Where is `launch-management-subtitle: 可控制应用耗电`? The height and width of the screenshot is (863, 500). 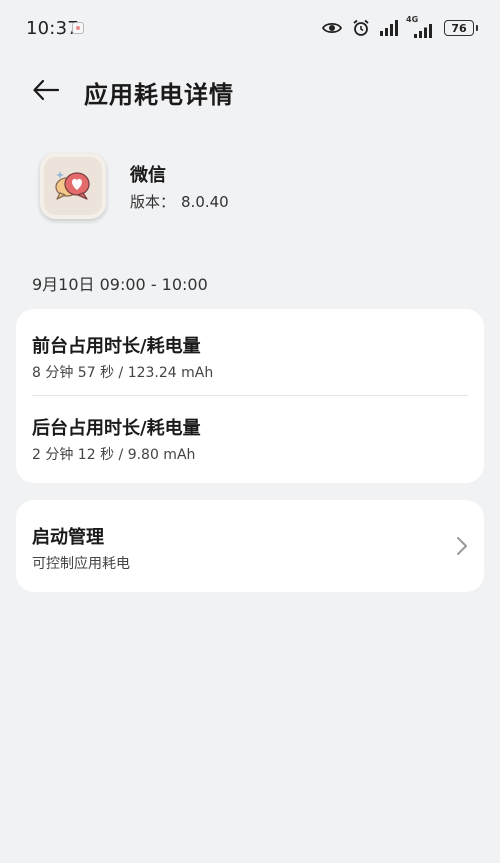
launch-management-subtitle: 可控制应用耗电 is located at coordinates (81, 564).